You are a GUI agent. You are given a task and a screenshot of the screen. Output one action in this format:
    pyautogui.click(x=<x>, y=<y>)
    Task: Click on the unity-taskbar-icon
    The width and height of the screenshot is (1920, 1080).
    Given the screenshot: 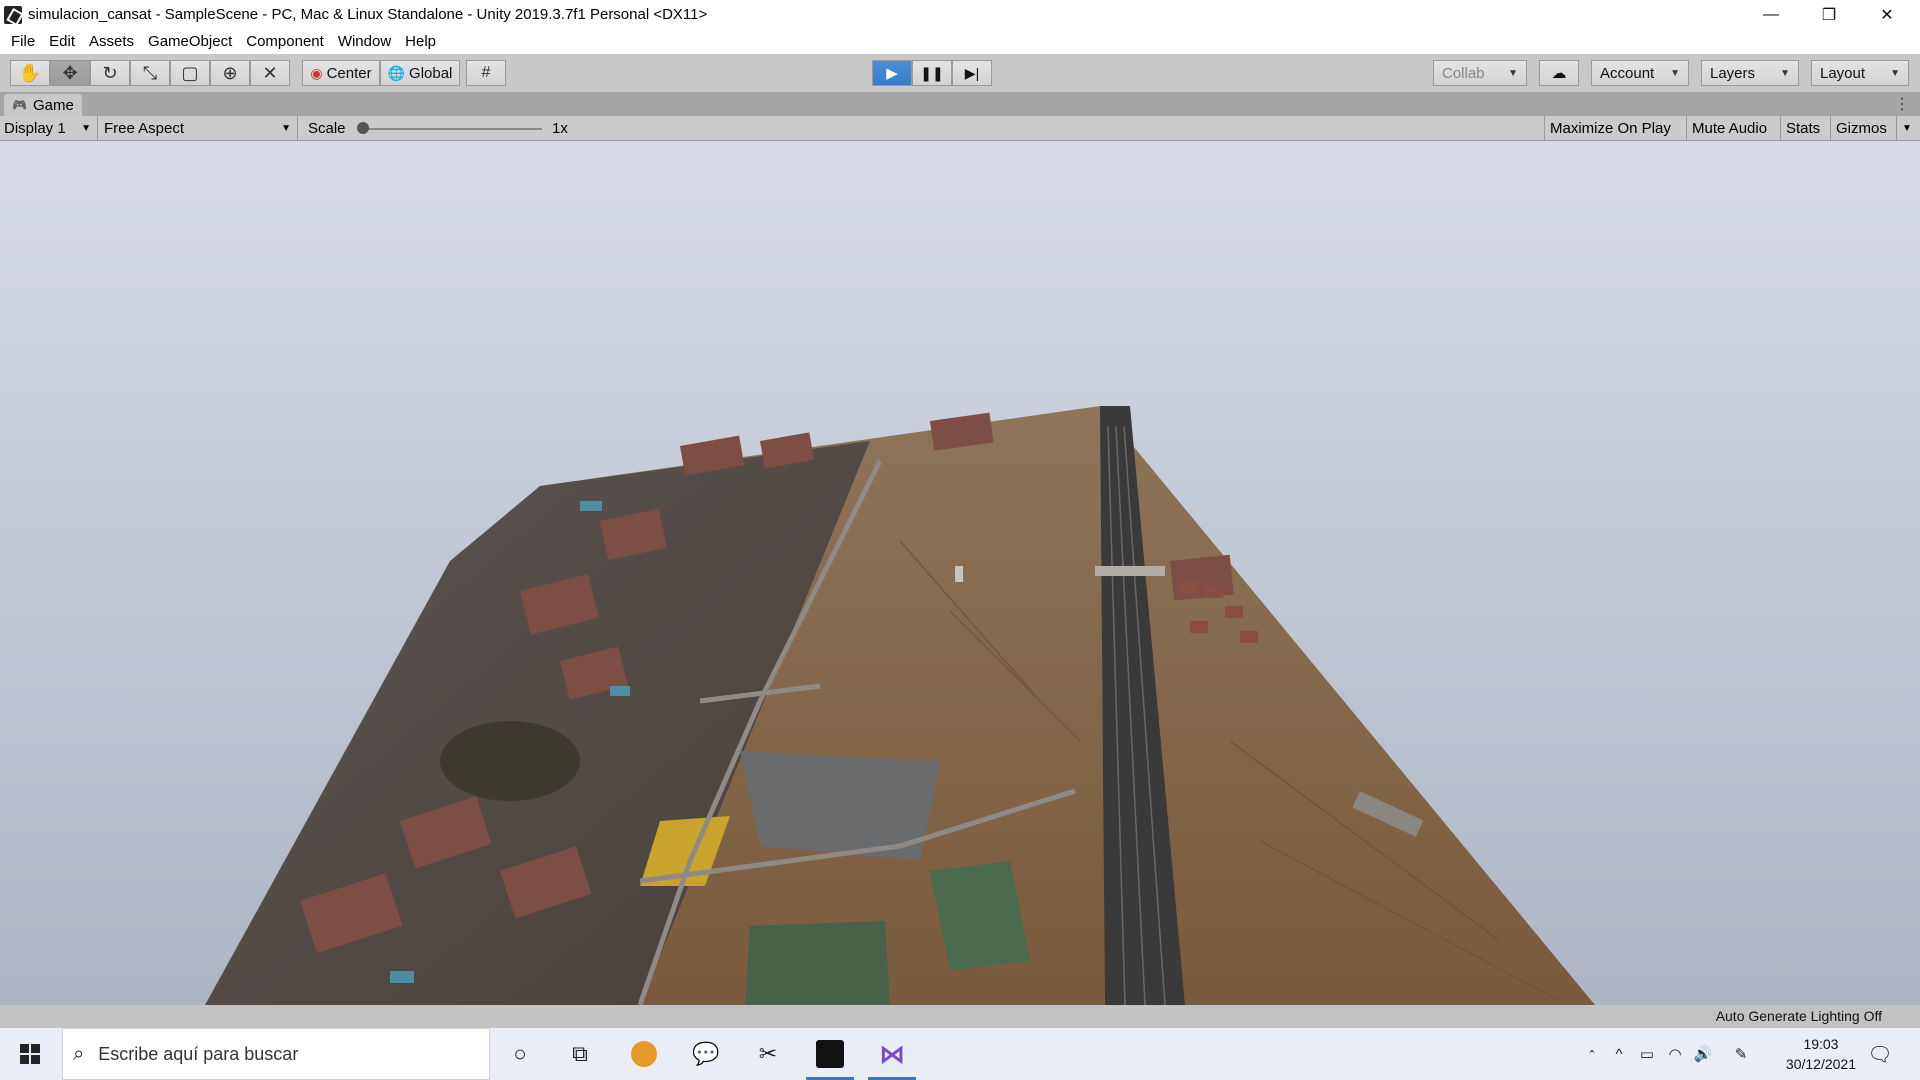 What is the action you would take?
    pyautogui.click(x=830, y=1054)
    